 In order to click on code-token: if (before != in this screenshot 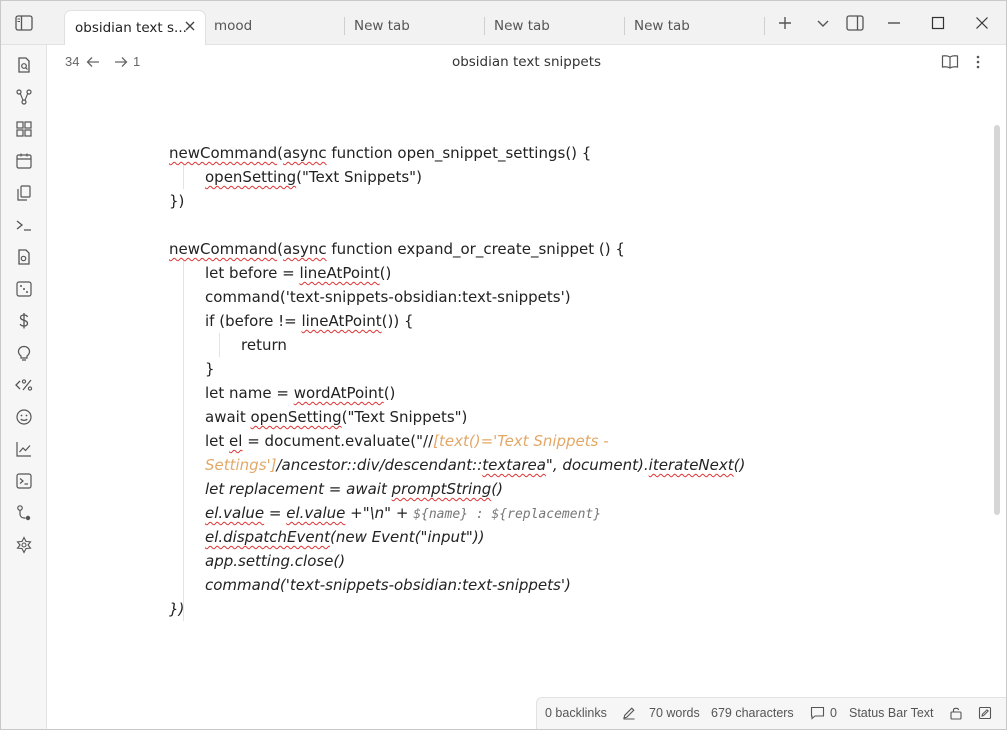, I will do `click(253, 321)`.